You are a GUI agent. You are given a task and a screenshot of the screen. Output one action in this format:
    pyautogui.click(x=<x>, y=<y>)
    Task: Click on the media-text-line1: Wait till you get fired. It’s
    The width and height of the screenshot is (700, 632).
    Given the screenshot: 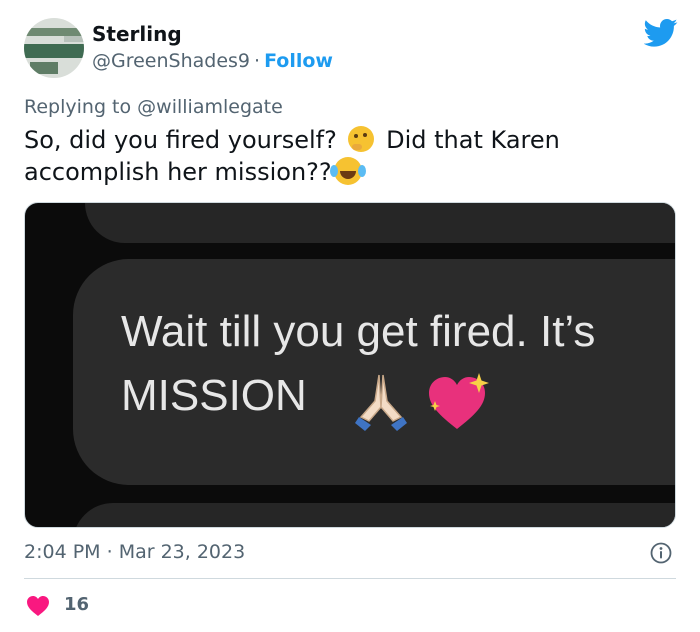 What is the action you would take?
    pyautogui.click(x=358, y=331)
    